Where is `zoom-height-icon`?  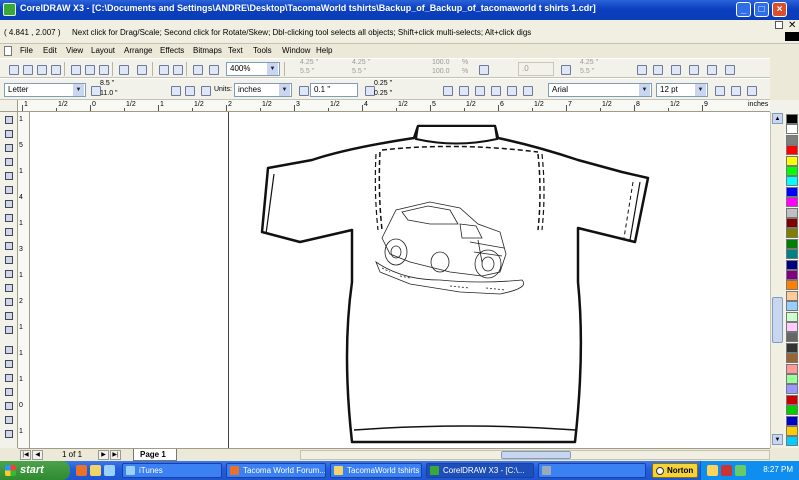 zoom-height-icon is located at coordinates (9, 434).